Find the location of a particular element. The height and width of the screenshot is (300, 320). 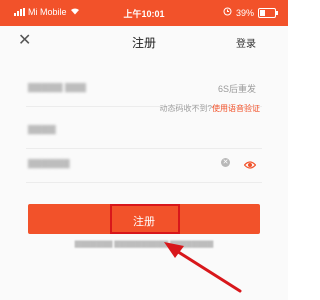

annotation-arrow is located at coordinates (203, 267).